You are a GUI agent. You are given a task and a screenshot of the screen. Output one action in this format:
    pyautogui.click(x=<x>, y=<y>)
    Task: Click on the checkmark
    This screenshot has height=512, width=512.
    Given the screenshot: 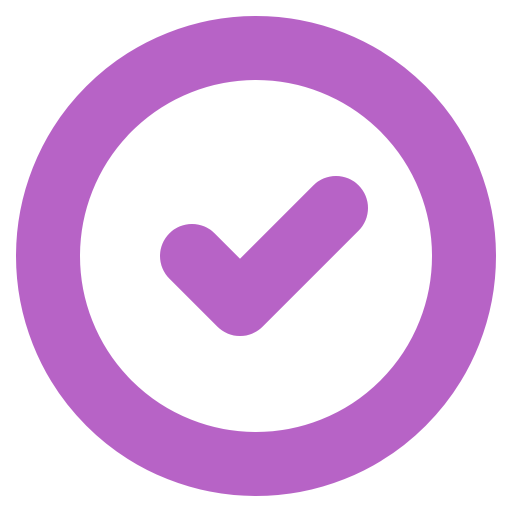 What is the action you would take?
    pyautogui.click(x=264, y=256)
    